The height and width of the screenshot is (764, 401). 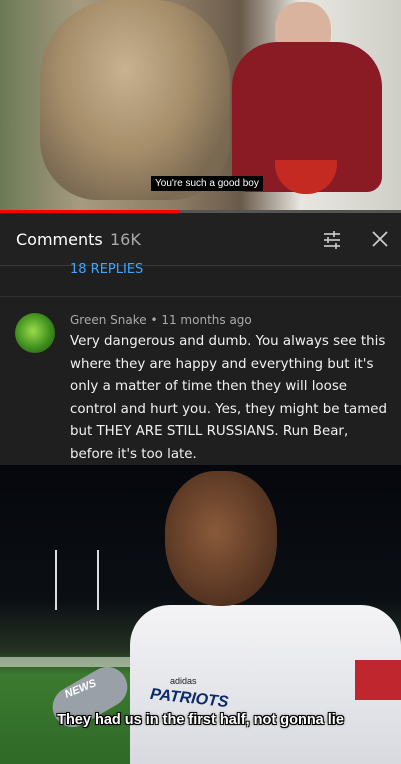 I want to click on jersey-accent, so click(x=378, y=680).